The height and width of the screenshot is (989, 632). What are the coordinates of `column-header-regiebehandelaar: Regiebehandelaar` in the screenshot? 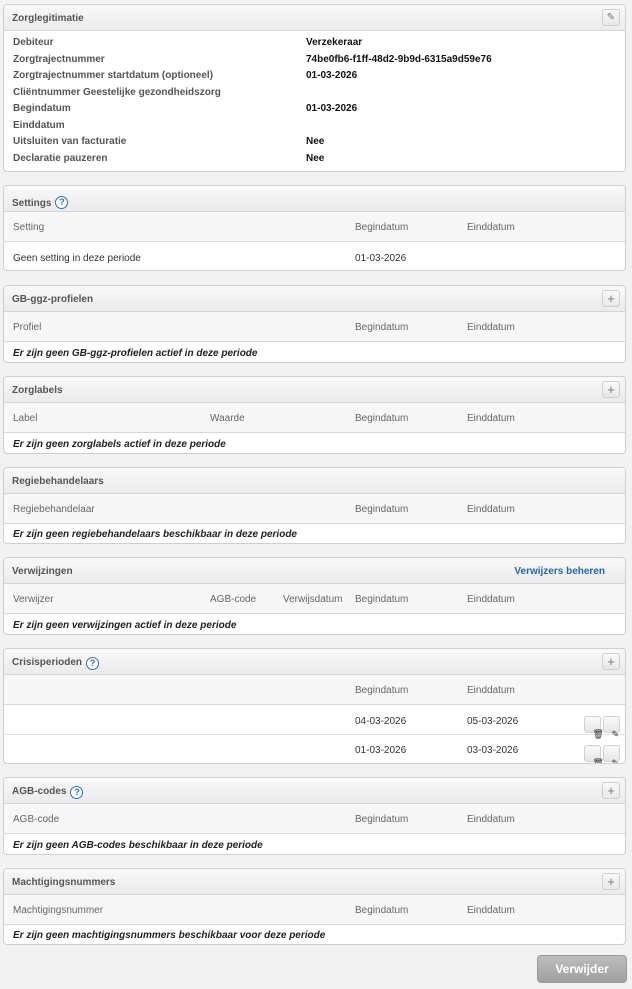 It's located at (54, 509).